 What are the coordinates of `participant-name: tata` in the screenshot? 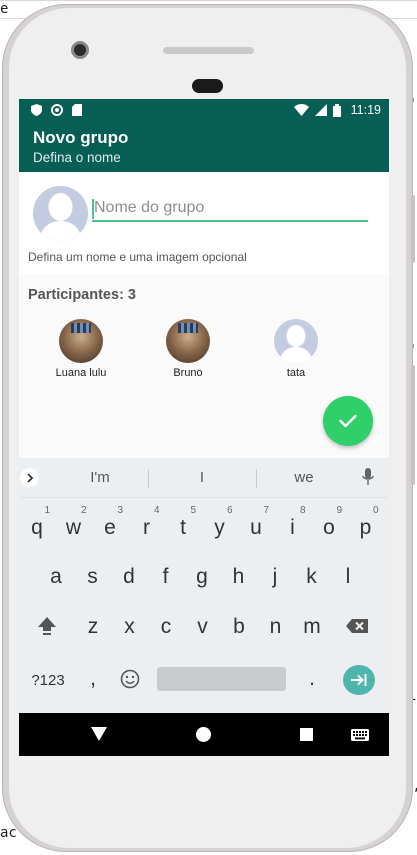 It's located at (296, 373).